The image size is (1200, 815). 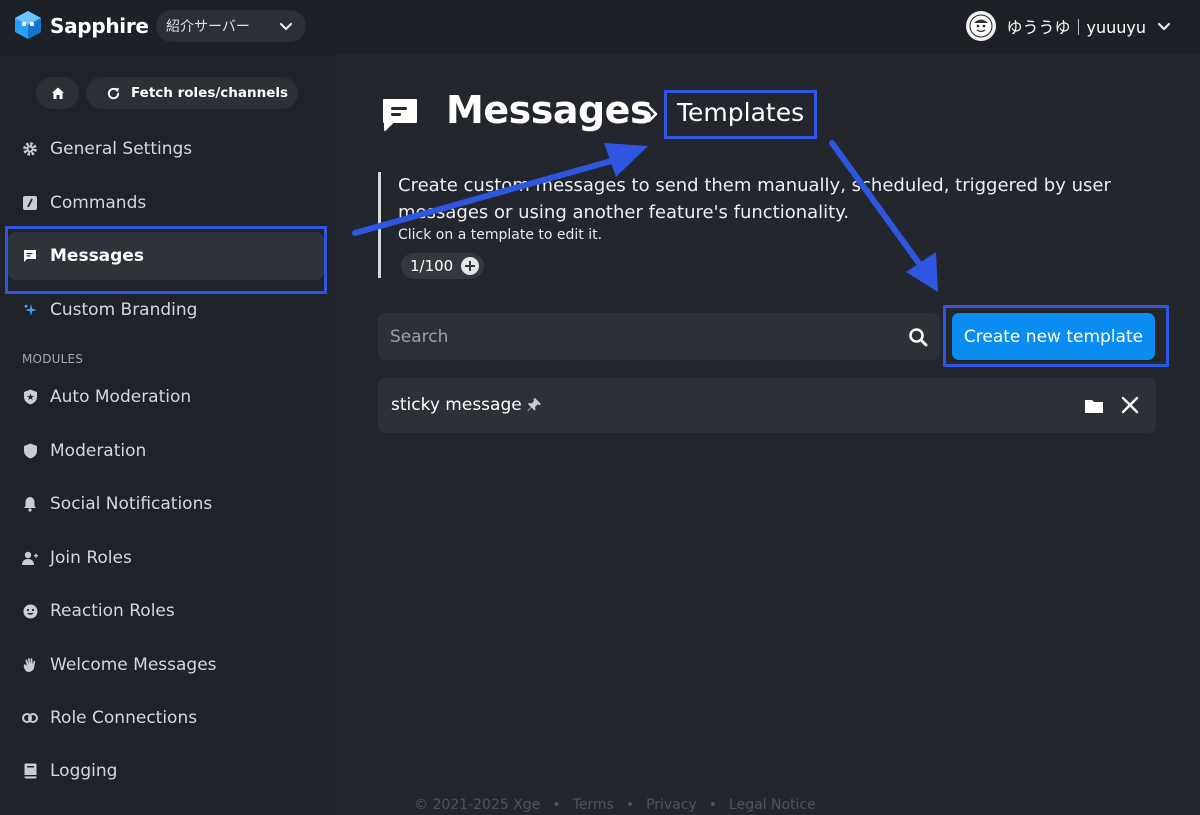 I want to click on message-icon, so click(x=400, y=115).